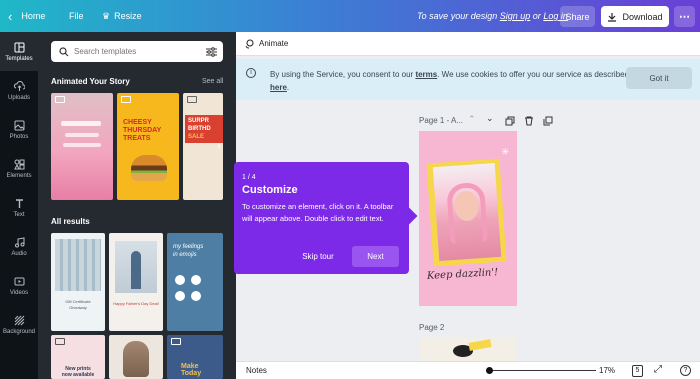 This screenshot has height=379, width=700. I want to click on template-thumb-new-prints: New prints now available, so click(78, 357).